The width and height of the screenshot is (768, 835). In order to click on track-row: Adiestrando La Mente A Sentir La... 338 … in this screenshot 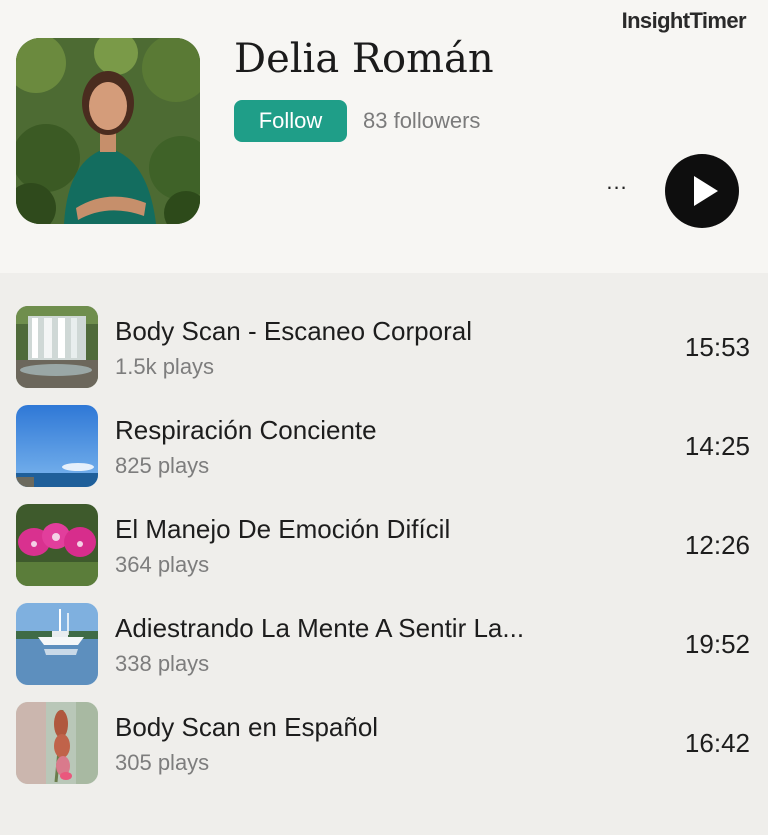, I will do `click(384, 648)`.